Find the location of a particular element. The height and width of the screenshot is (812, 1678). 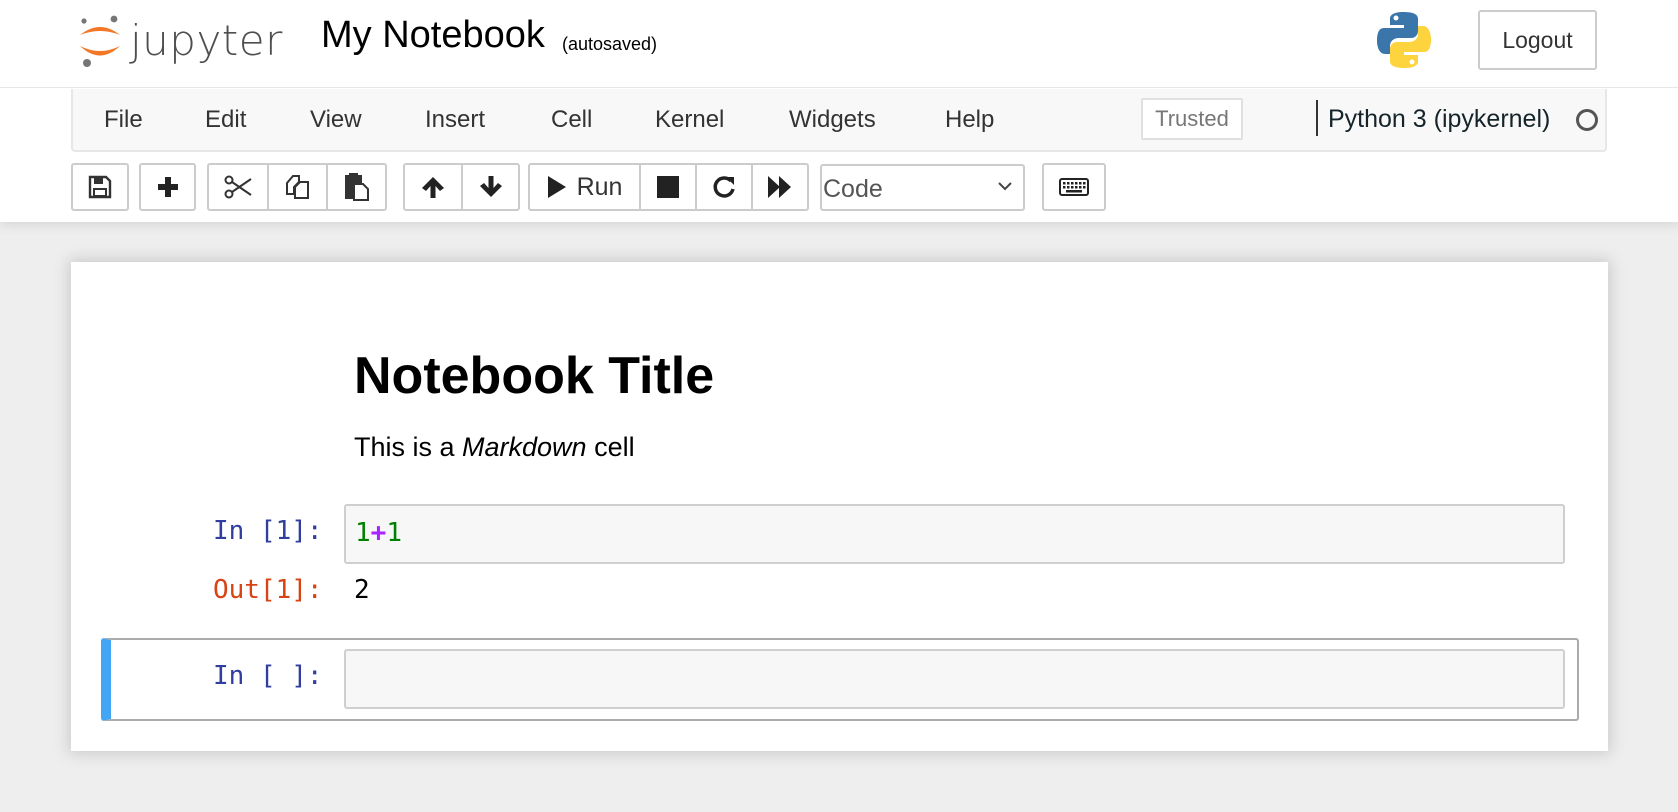

plus-icon is located at coordinates (167, 187).